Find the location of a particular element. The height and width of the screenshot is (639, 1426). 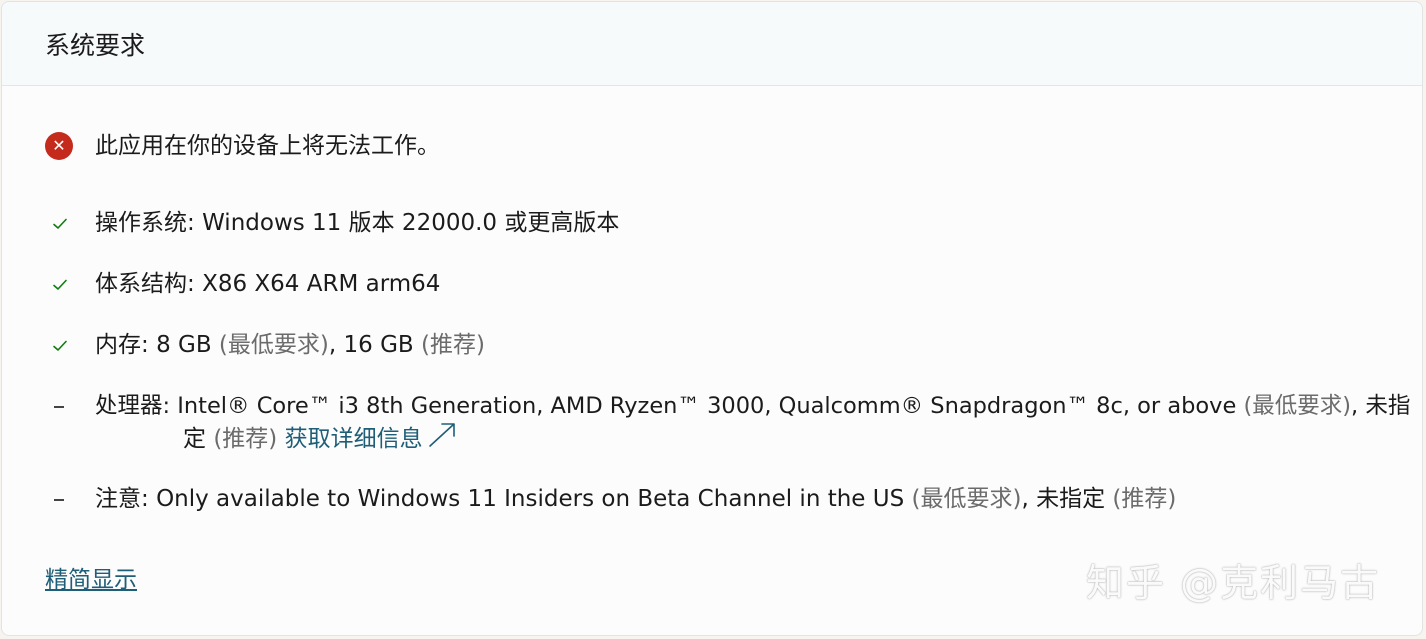

requirement-text: 体系结构: X86 X64 ARM arm64 is located at coordinates (267, 284).